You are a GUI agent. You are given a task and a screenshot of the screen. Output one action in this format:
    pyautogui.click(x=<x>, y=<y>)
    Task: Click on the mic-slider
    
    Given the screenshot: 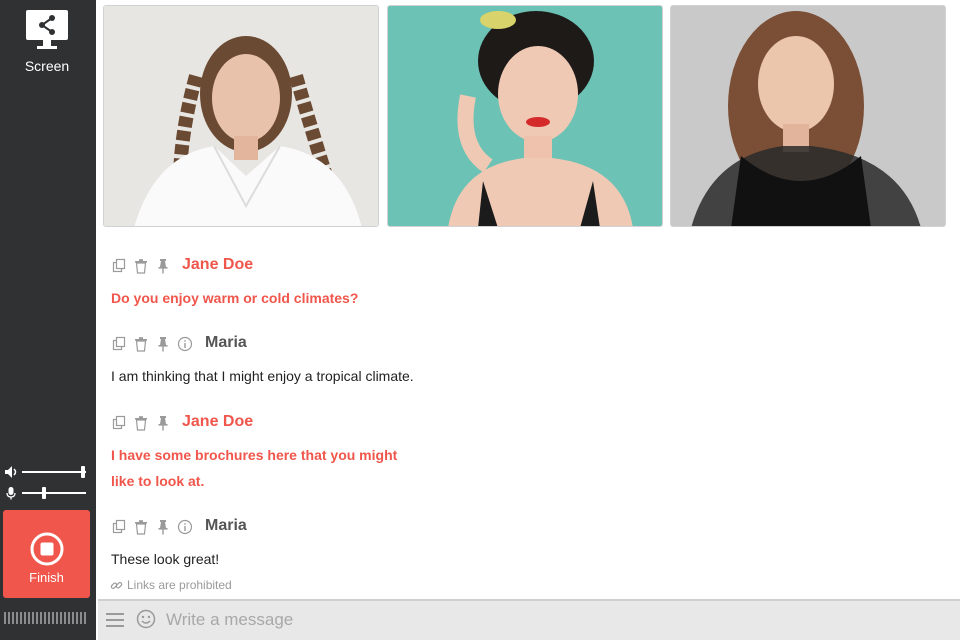 What is the action you would take?
    pyautogui.click(x=46, y=493)
    